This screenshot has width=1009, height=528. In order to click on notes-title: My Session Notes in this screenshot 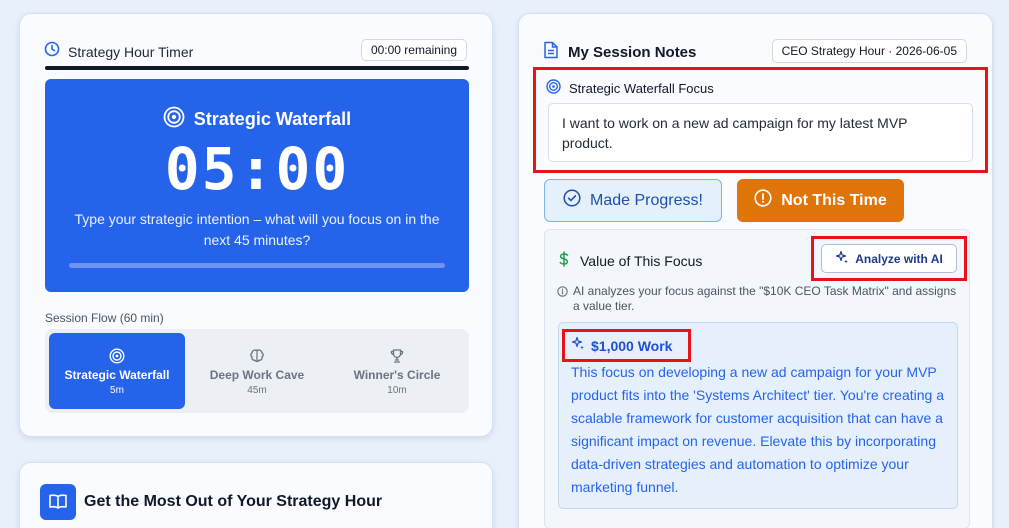, I will do `click(632, 52)`.